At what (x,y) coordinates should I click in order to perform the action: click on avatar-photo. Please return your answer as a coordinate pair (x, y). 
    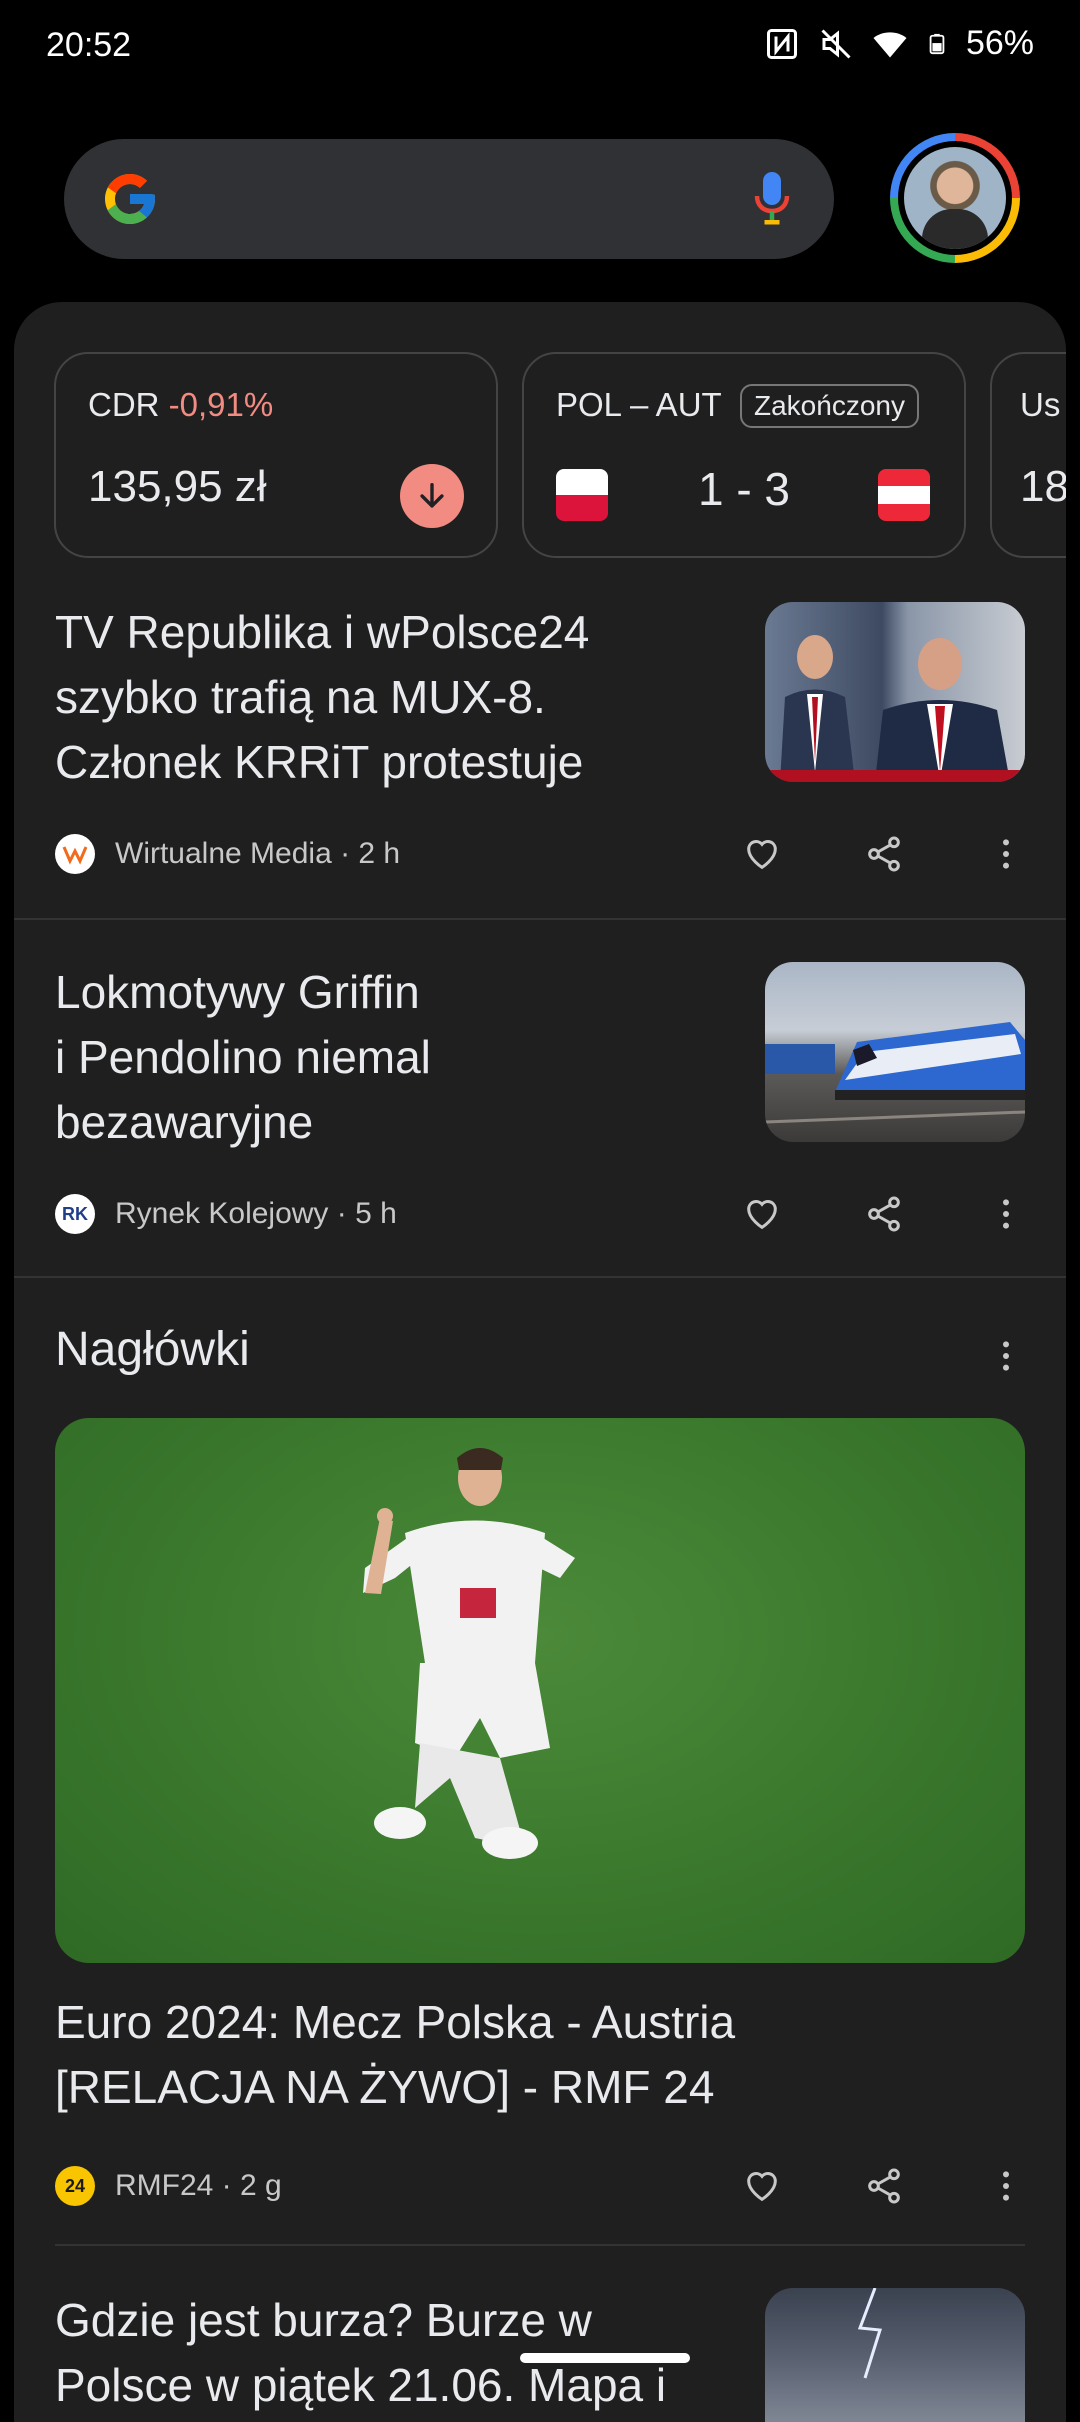
    Looking at the image, I should click on (955, 198).